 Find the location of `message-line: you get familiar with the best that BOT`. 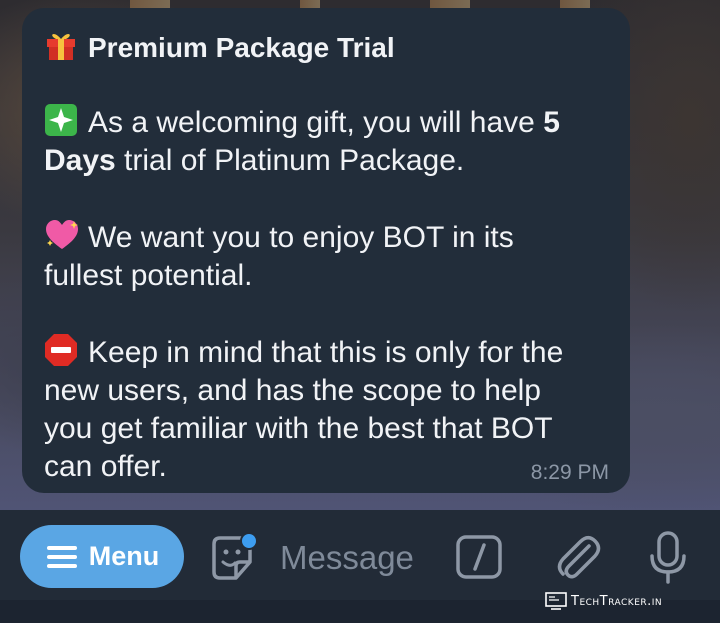

message-line: you get familiar with the best that BOT is located at coordinates (325, 429).